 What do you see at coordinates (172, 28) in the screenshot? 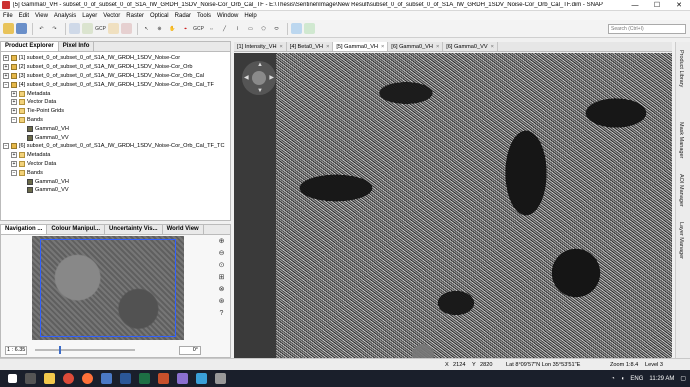
I see `pan-tool-icon: ✋` at bounding box center [172, 28].